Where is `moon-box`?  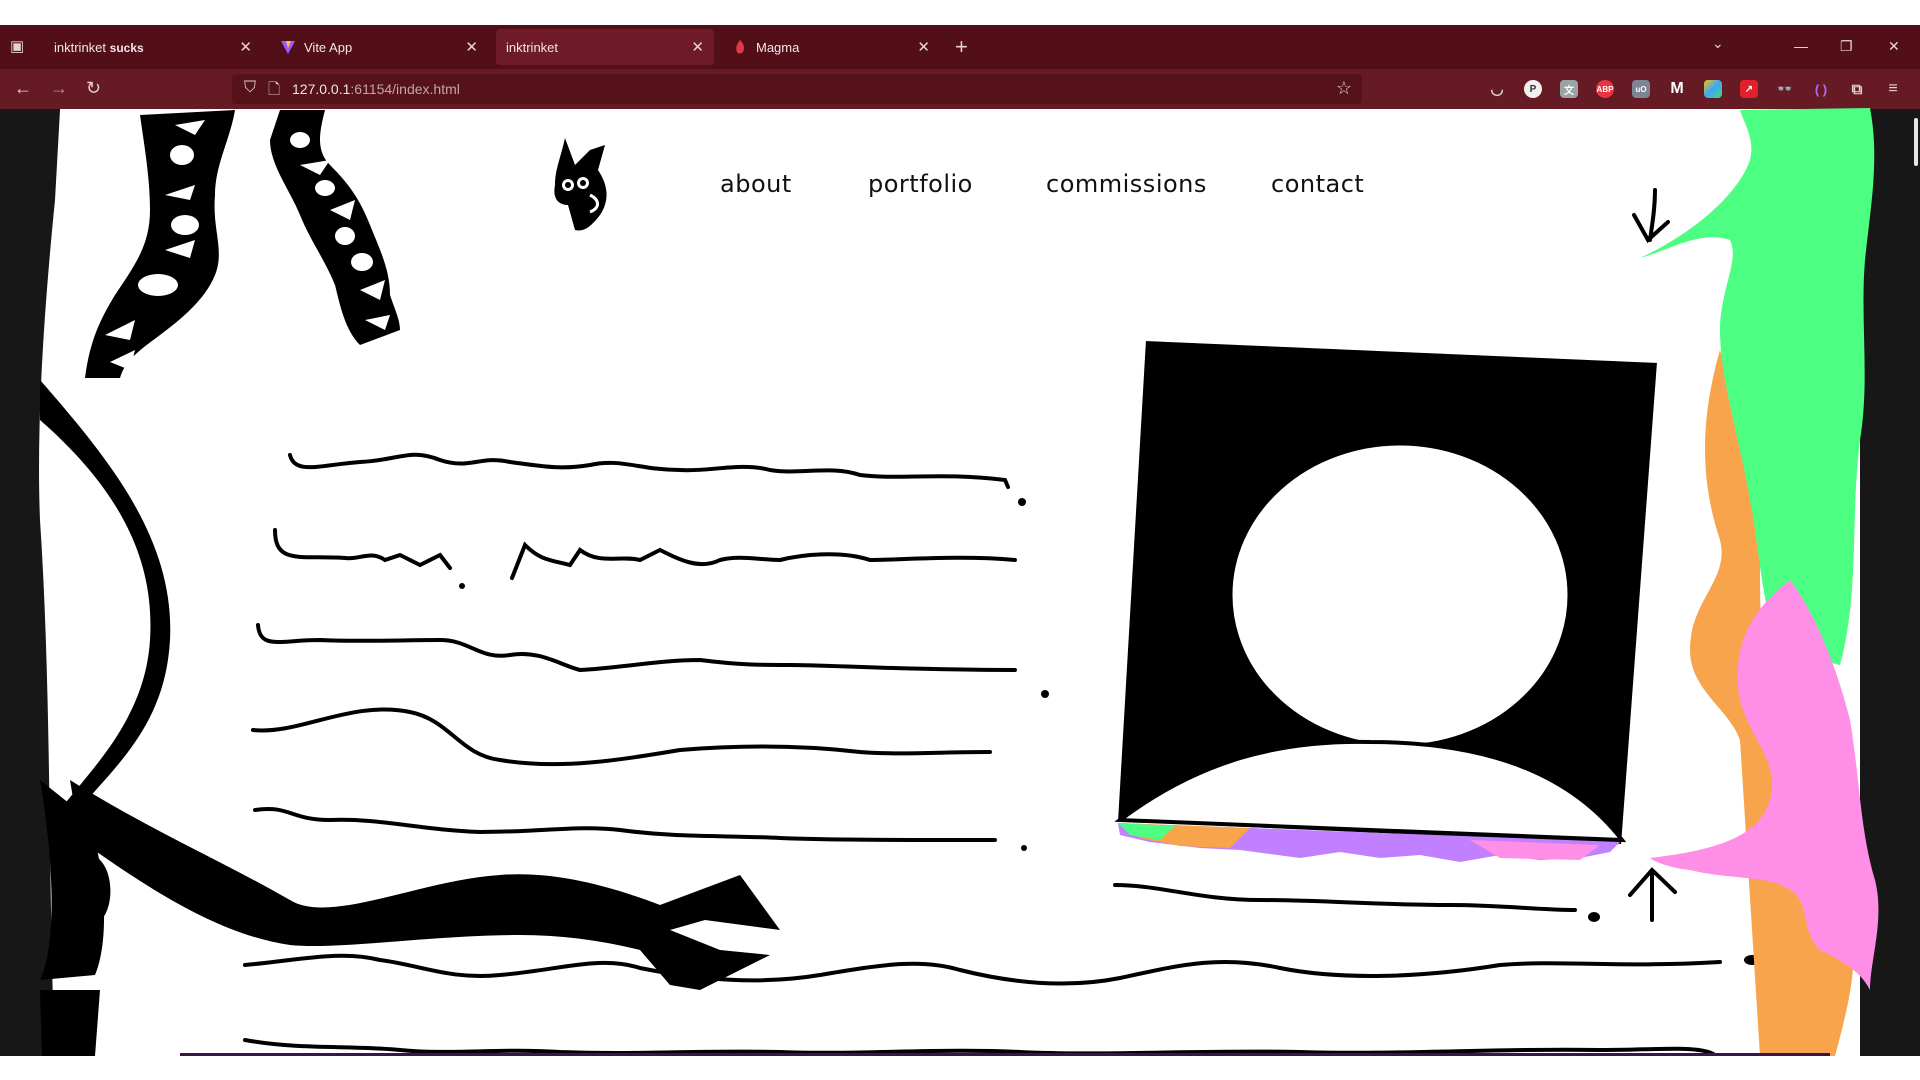
moon-box is located at coordinates (1387, 600).